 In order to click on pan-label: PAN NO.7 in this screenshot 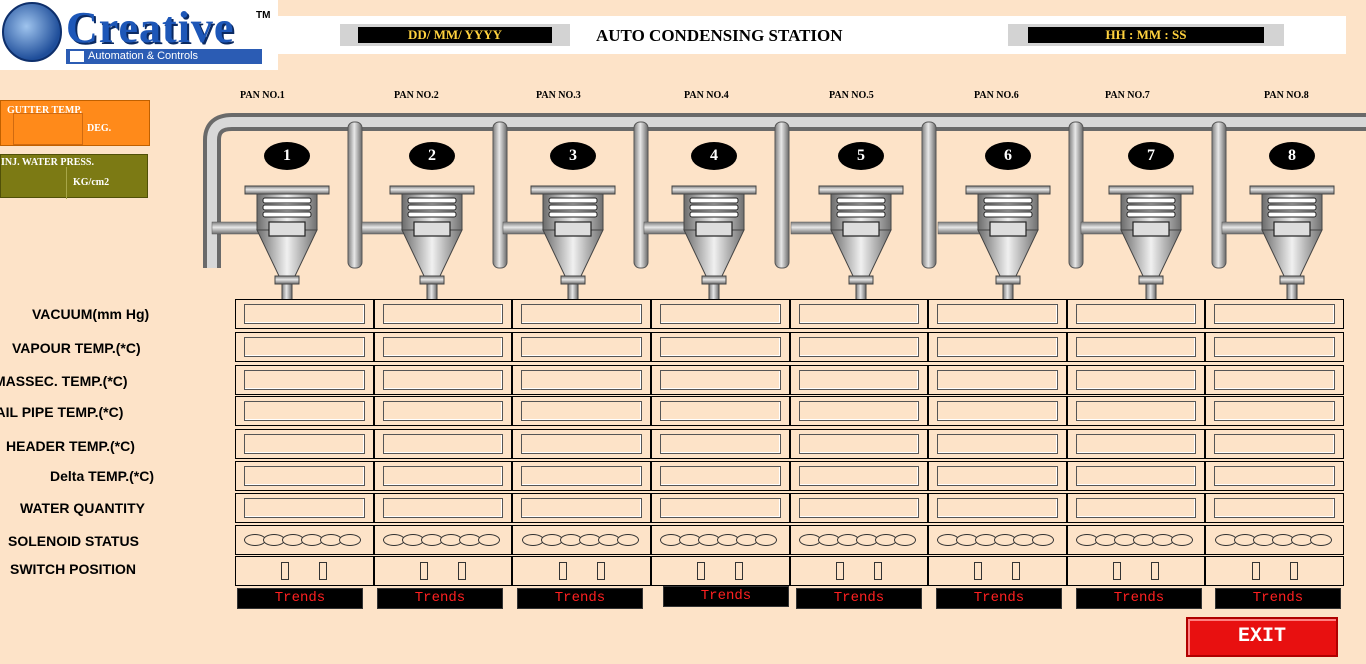, I will do `click(1127, 95)`.